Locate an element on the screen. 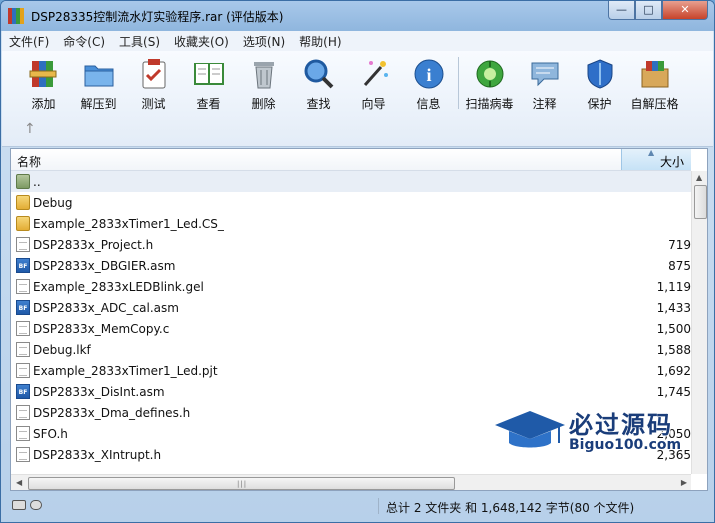 This screenshot has height=523, width=715. file-name: DSP2833x_DisInt.asm is located at coordinates (99, 392).